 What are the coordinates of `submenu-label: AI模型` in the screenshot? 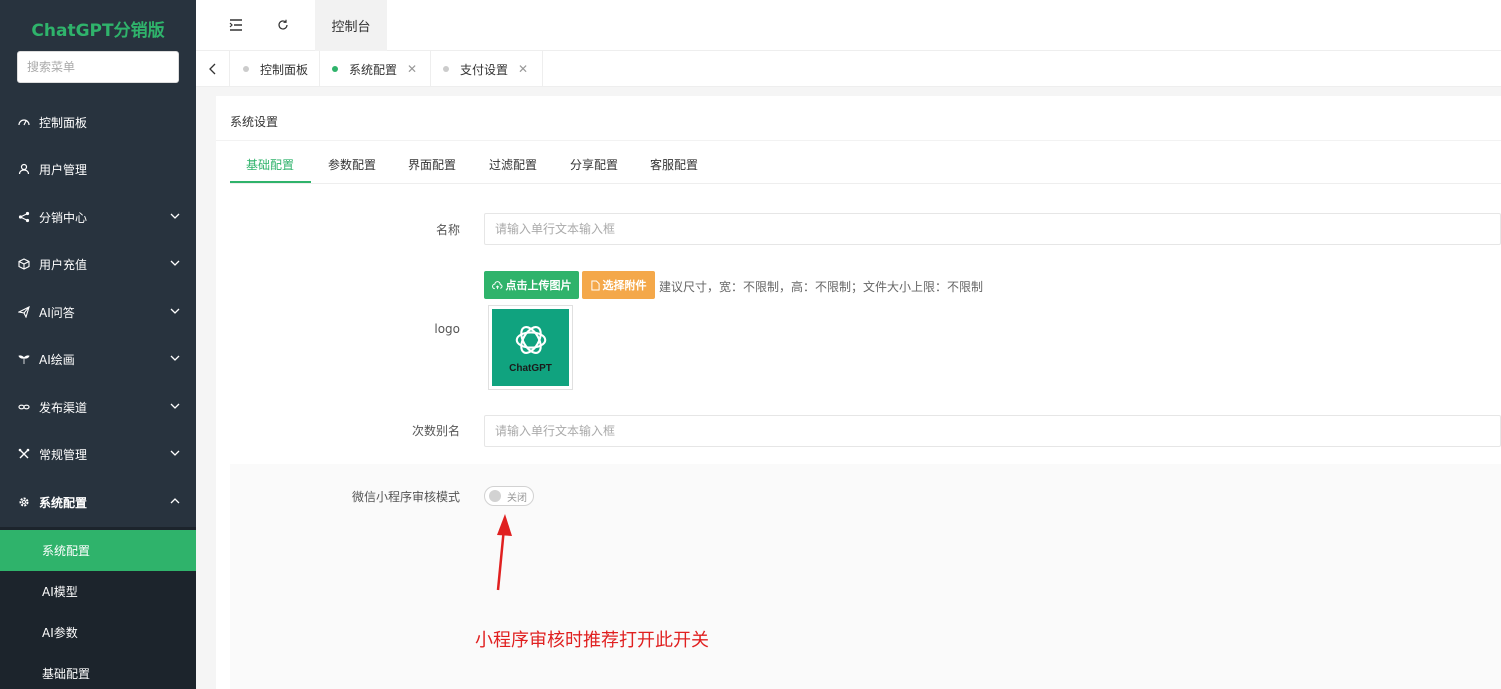 It's located at (60, 592).